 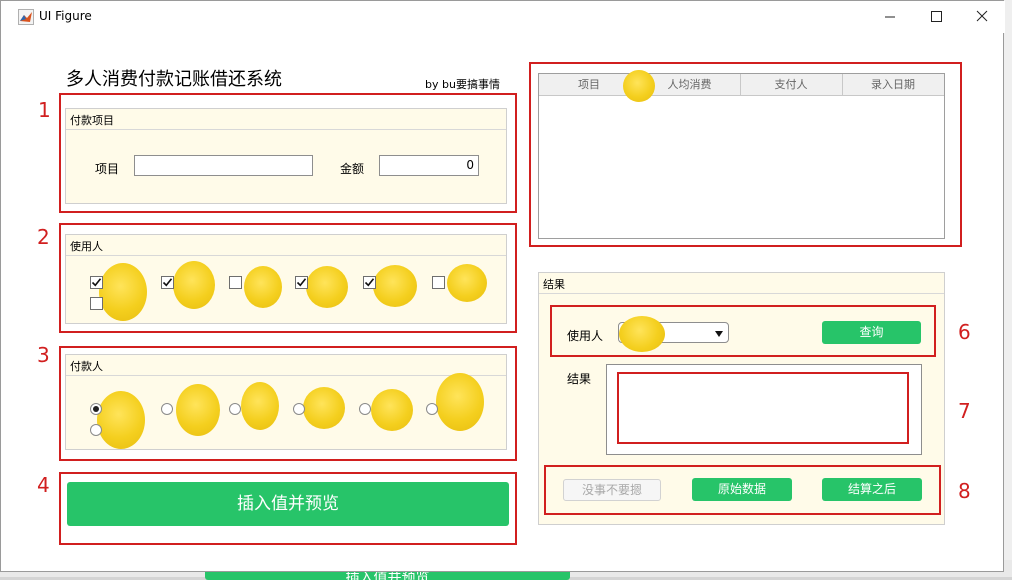 What do you see at coordinates (890, 17) in the screenshot?
I see `minimize-button` at bounding box center [890, 17].